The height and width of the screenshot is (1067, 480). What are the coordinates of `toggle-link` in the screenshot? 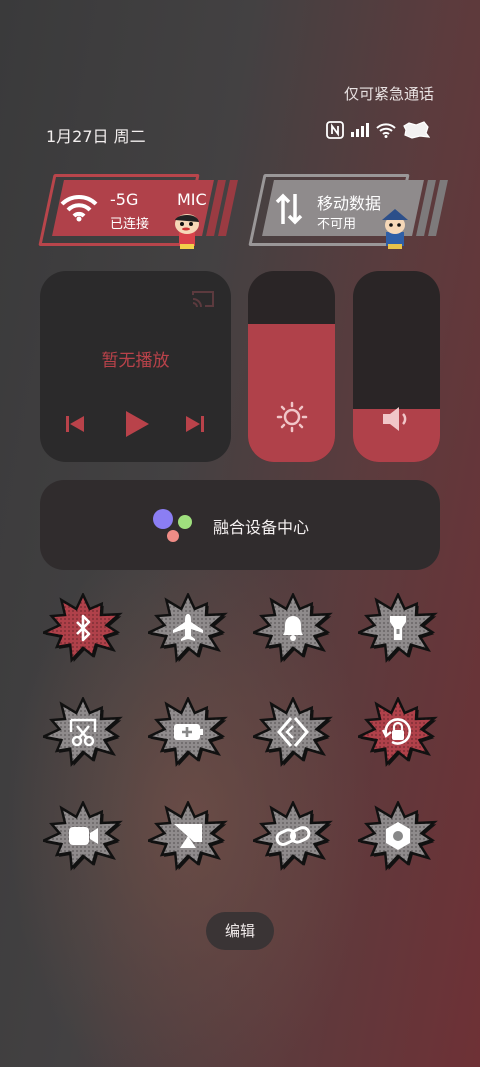 It's located at (293, 836).